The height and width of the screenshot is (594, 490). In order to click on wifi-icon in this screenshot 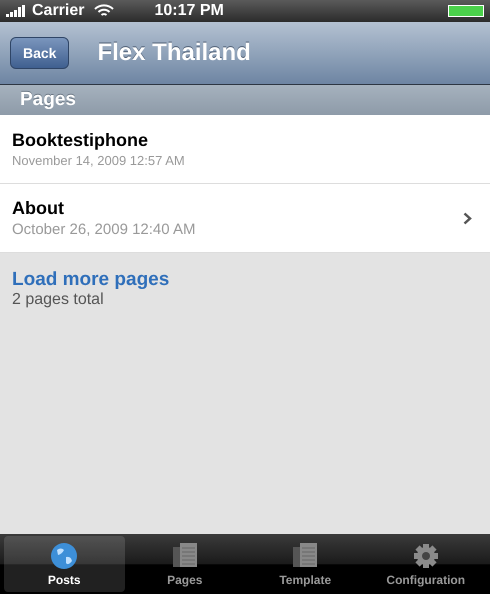, I will do `click(104, 11)`.